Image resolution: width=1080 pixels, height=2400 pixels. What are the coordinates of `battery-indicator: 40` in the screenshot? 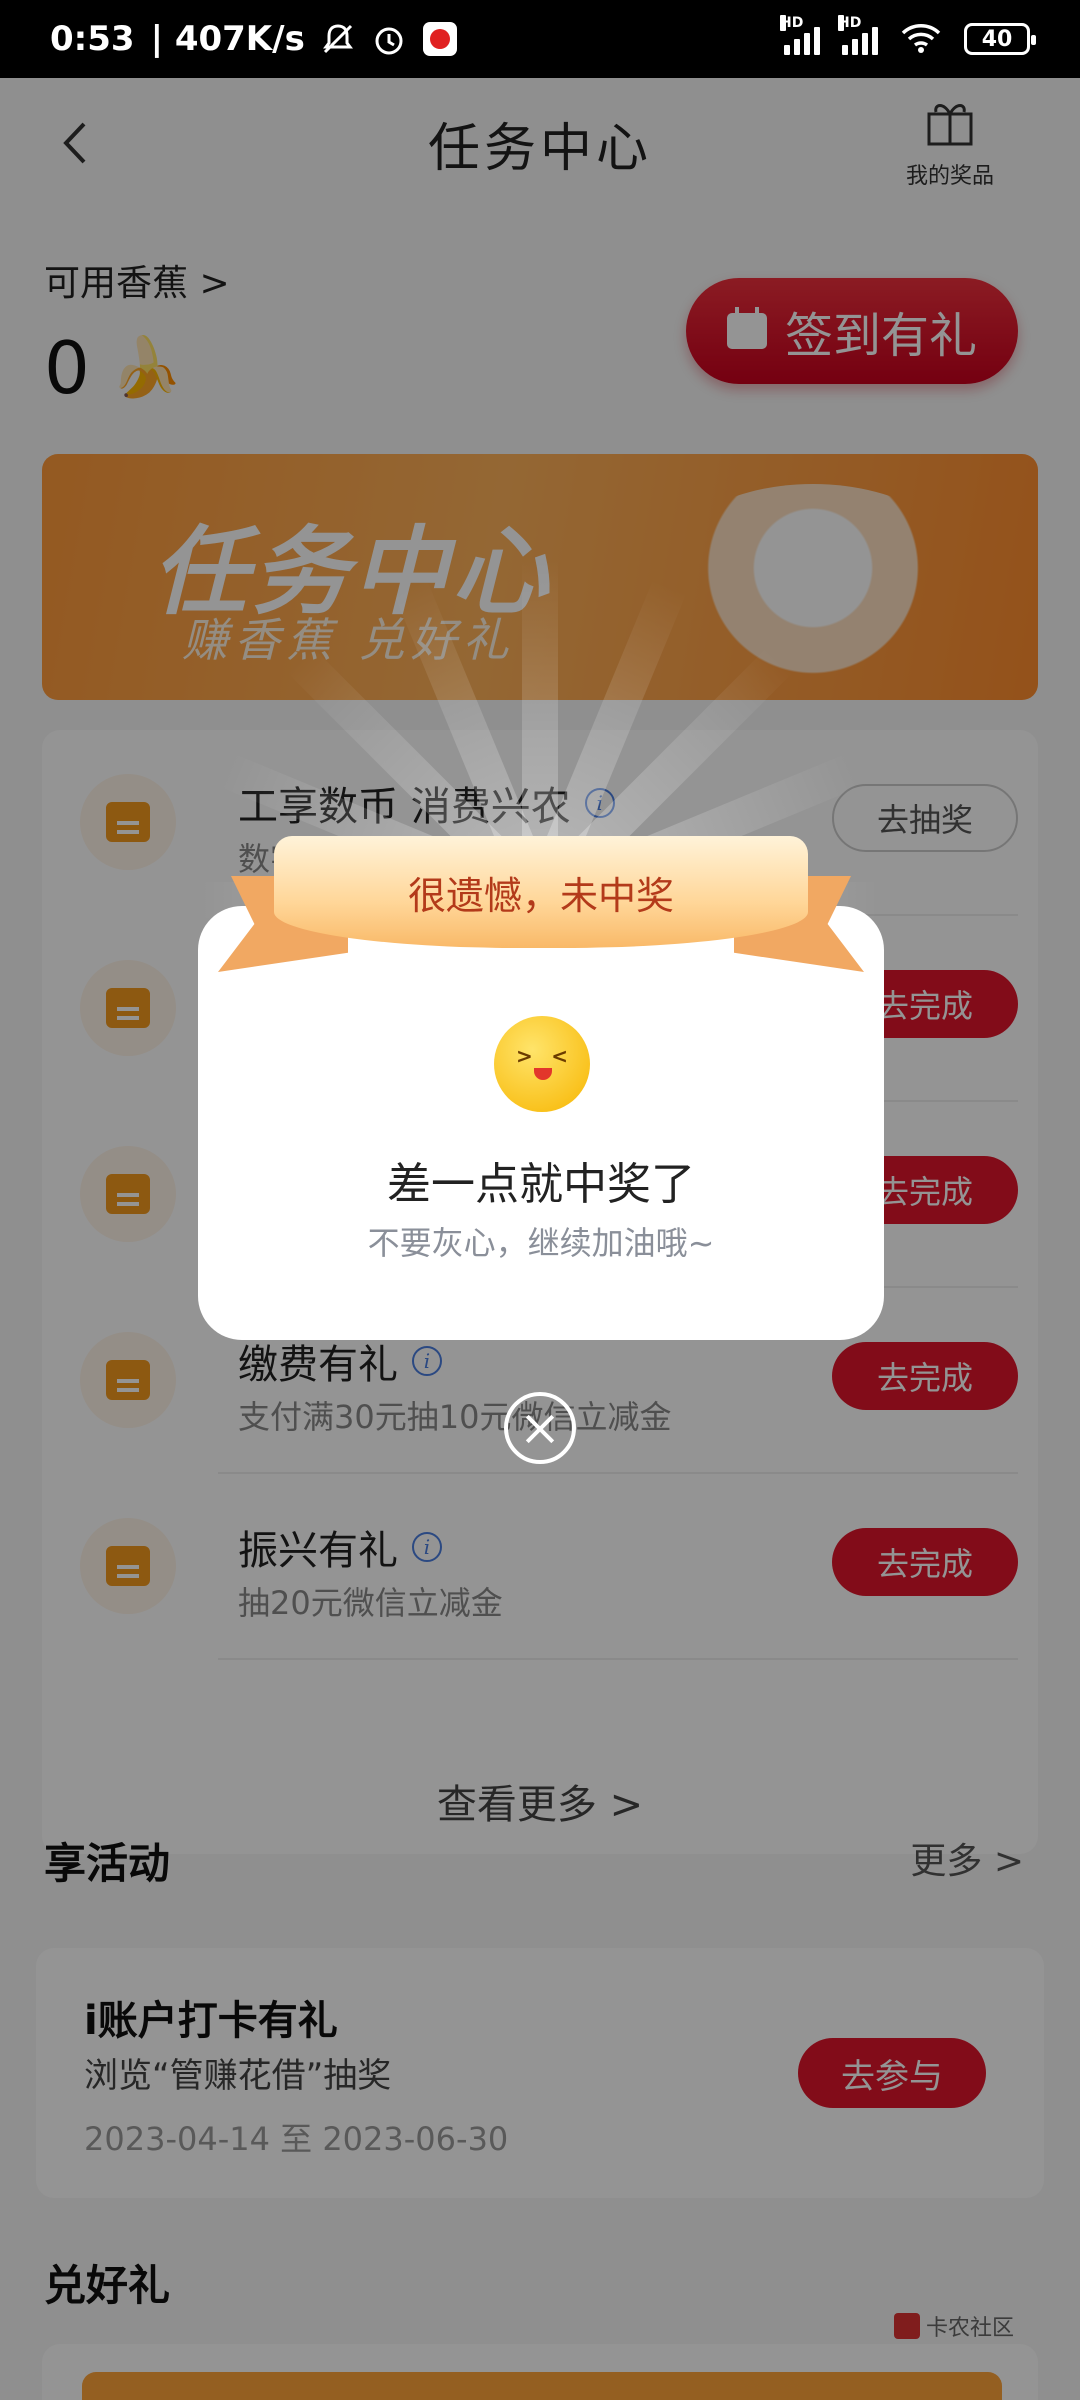 It's located at (1000, 39).